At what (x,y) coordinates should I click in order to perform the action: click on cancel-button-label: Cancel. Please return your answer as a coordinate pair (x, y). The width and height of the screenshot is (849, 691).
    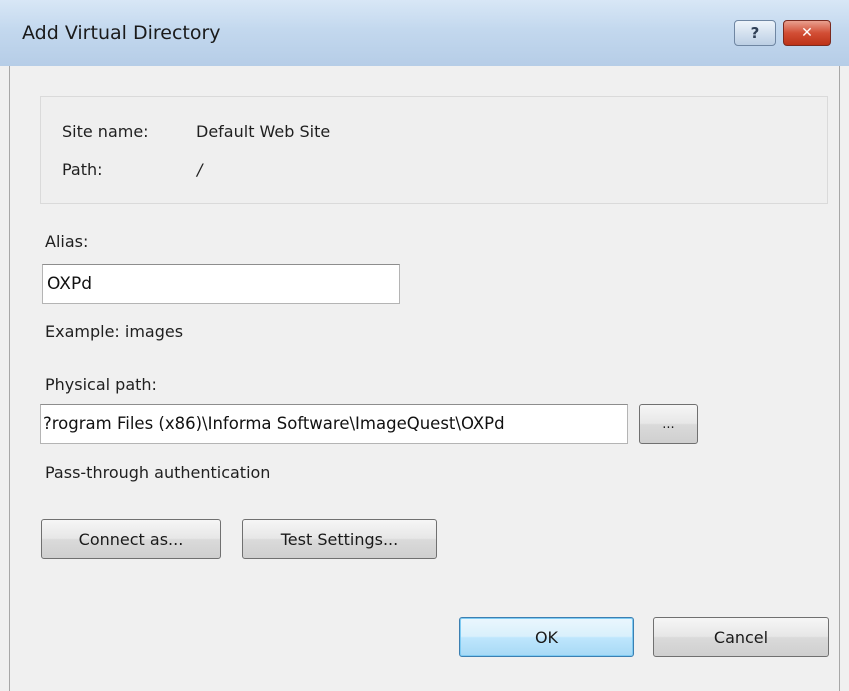
    Looking at the image, I should click on (741, 637).